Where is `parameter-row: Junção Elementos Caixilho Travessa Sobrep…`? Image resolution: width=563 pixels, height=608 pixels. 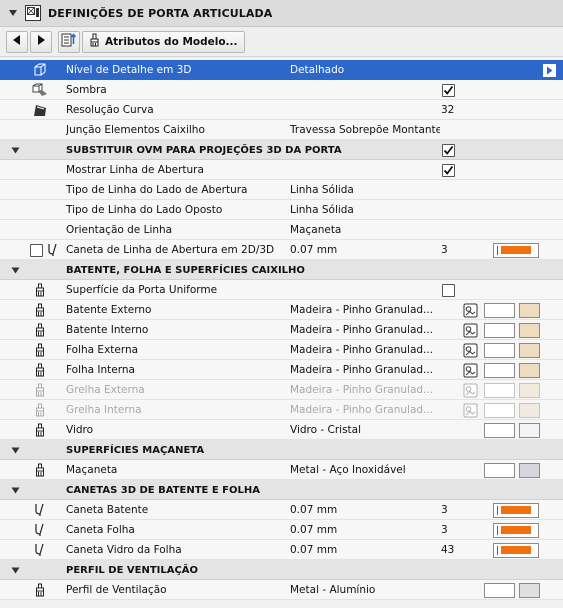
parameter-row: Junção Elementos Caixilho Travessa Sobrep… is located at coordinates (281, 130).